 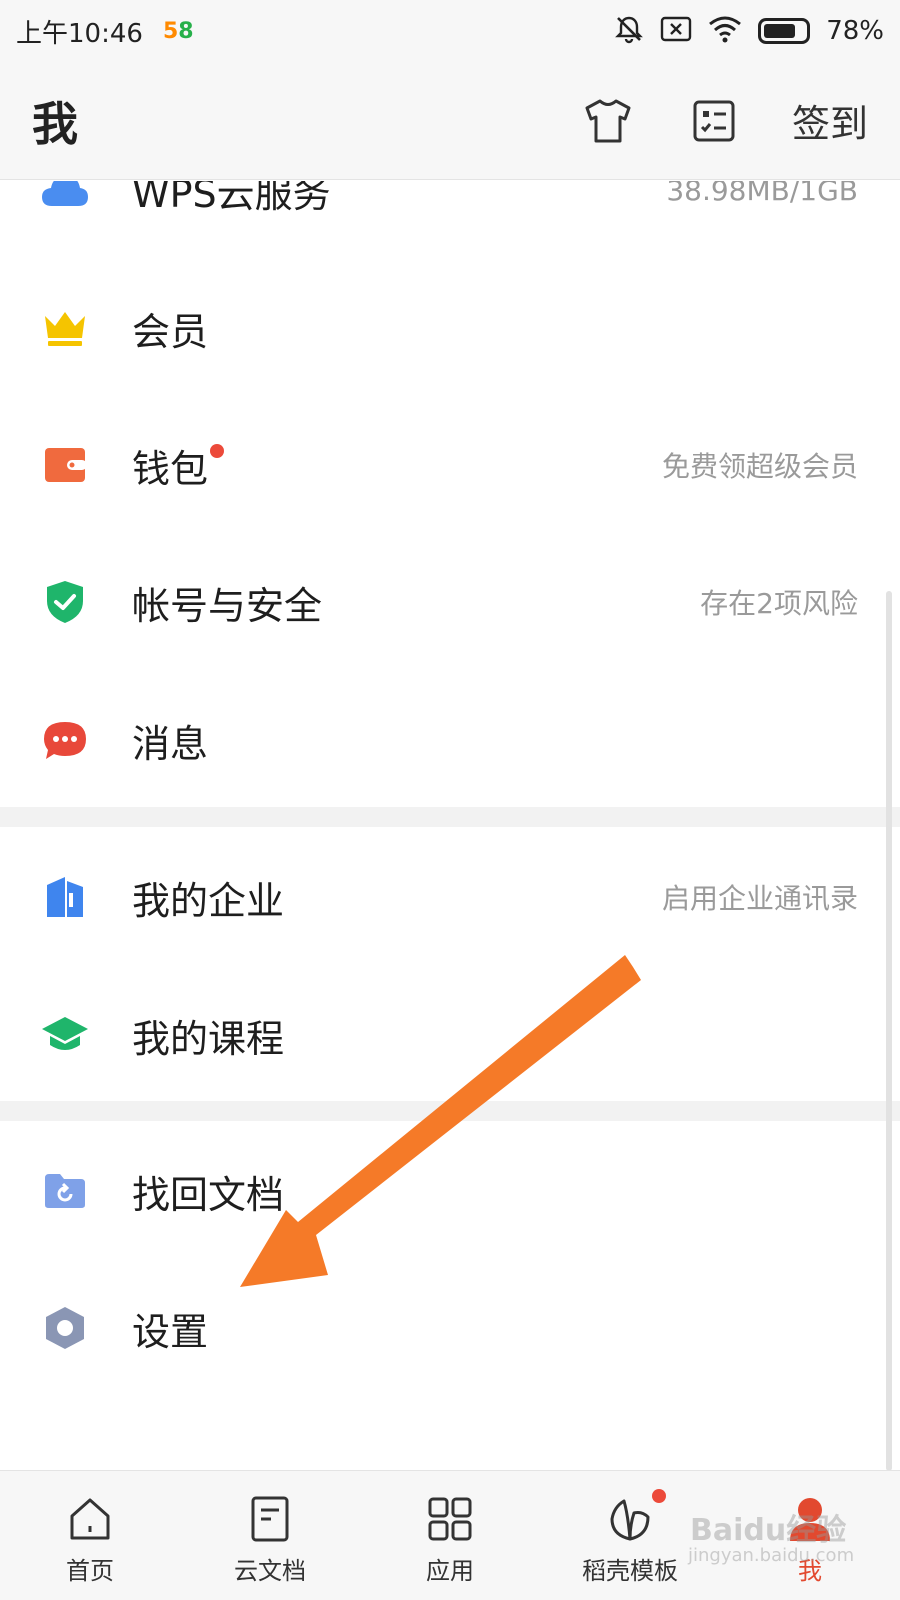 I want to click on tab-label: 应用, so click(x=450, y=1571).